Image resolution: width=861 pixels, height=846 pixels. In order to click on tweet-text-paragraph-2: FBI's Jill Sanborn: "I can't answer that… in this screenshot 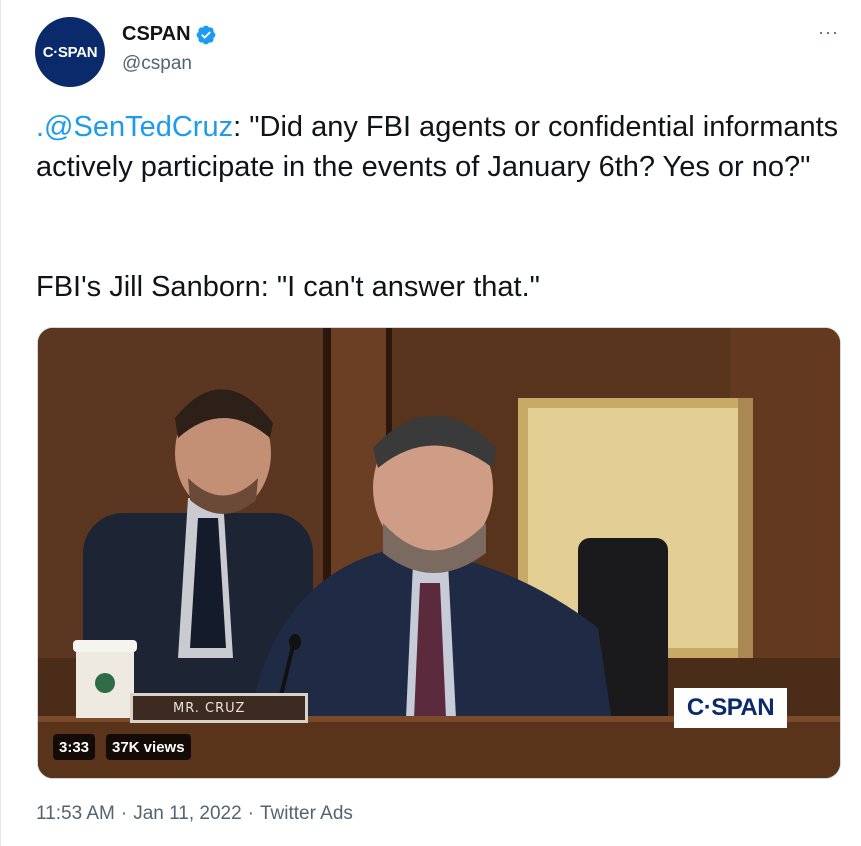, I will do `click(288, 287)`.